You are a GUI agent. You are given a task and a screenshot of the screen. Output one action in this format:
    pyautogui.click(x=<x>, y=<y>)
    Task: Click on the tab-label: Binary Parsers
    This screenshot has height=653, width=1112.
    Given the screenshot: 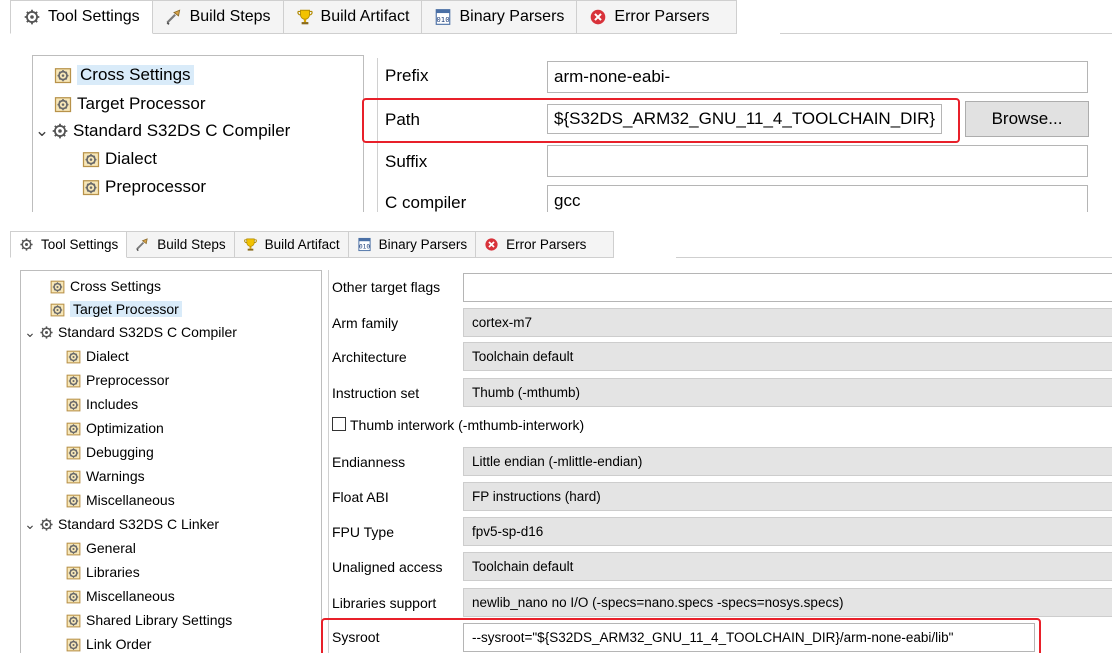 What is the action you would take?
    pyautogui.click(x=423, y=244)
    